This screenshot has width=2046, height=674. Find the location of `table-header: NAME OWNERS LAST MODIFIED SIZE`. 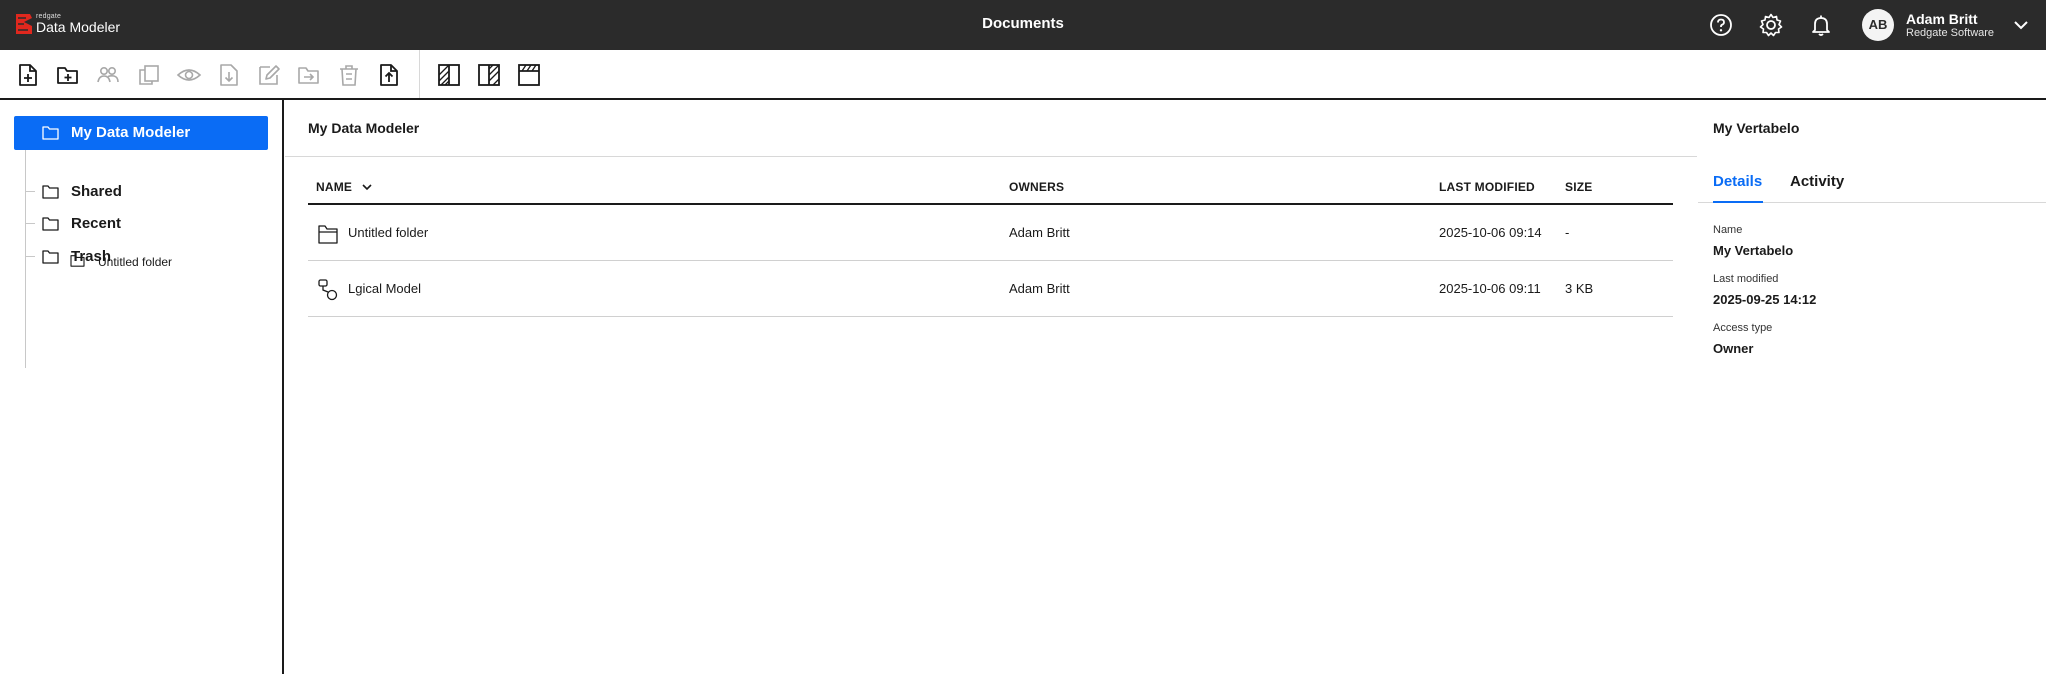

table-header: NAME OWNERS LAST MODIFIED SIZE is located at coordinates (990, 191).